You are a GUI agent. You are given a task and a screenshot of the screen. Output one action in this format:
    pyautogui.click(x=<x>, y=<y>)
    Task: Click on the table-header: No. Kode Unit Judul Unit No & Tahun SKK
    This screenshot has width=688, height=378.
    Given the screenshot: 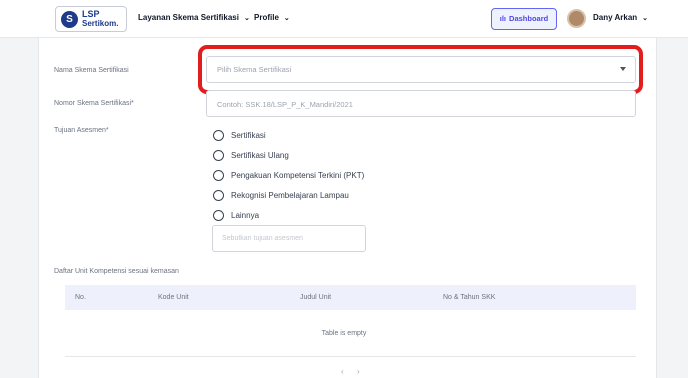 What is the action you would take?
    pyautogui.click(x=350, y=297)
    